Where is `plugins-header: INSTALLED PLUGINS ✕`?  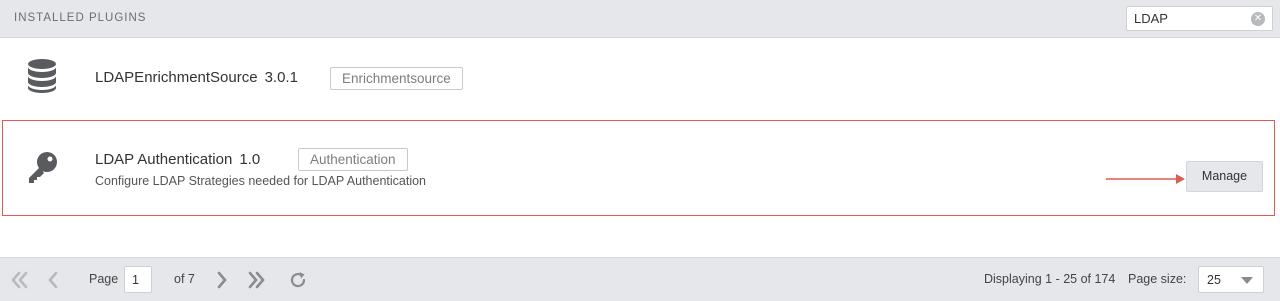
plugins-header: INSTALLED PLUGINS ✕ is located at coordinates (640, 19).